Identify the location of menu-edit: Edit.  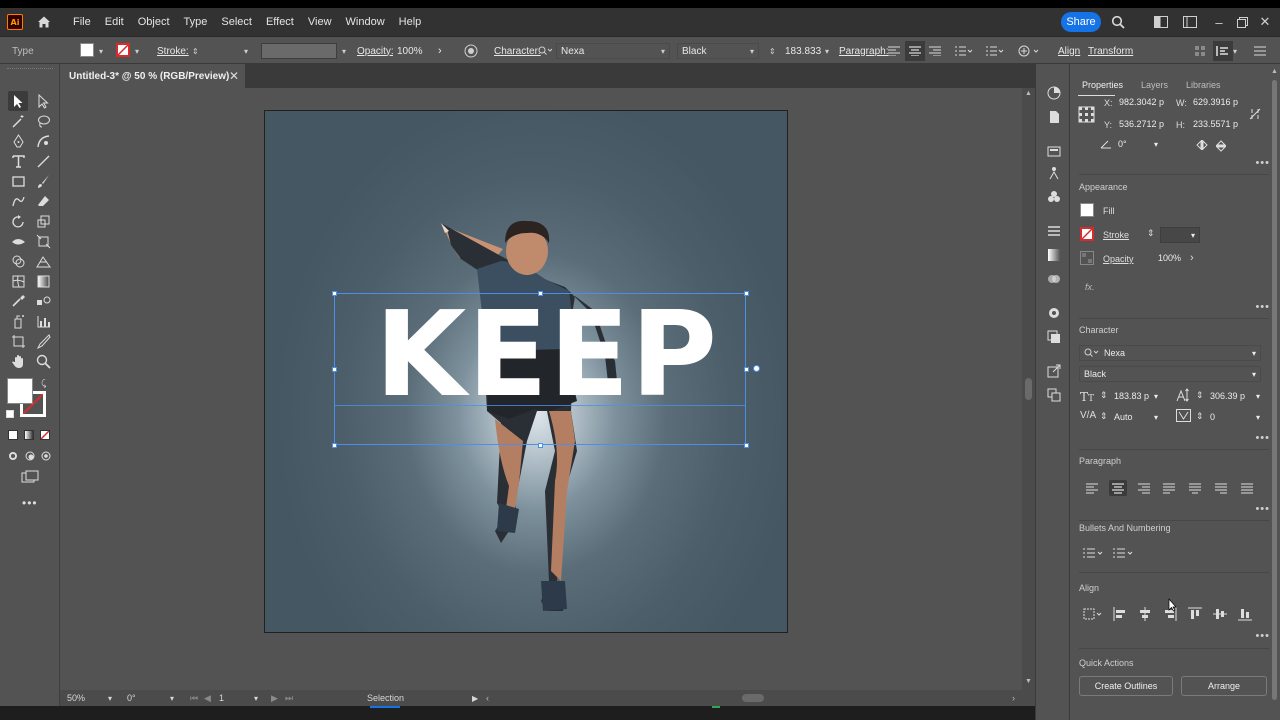
(114, 22).